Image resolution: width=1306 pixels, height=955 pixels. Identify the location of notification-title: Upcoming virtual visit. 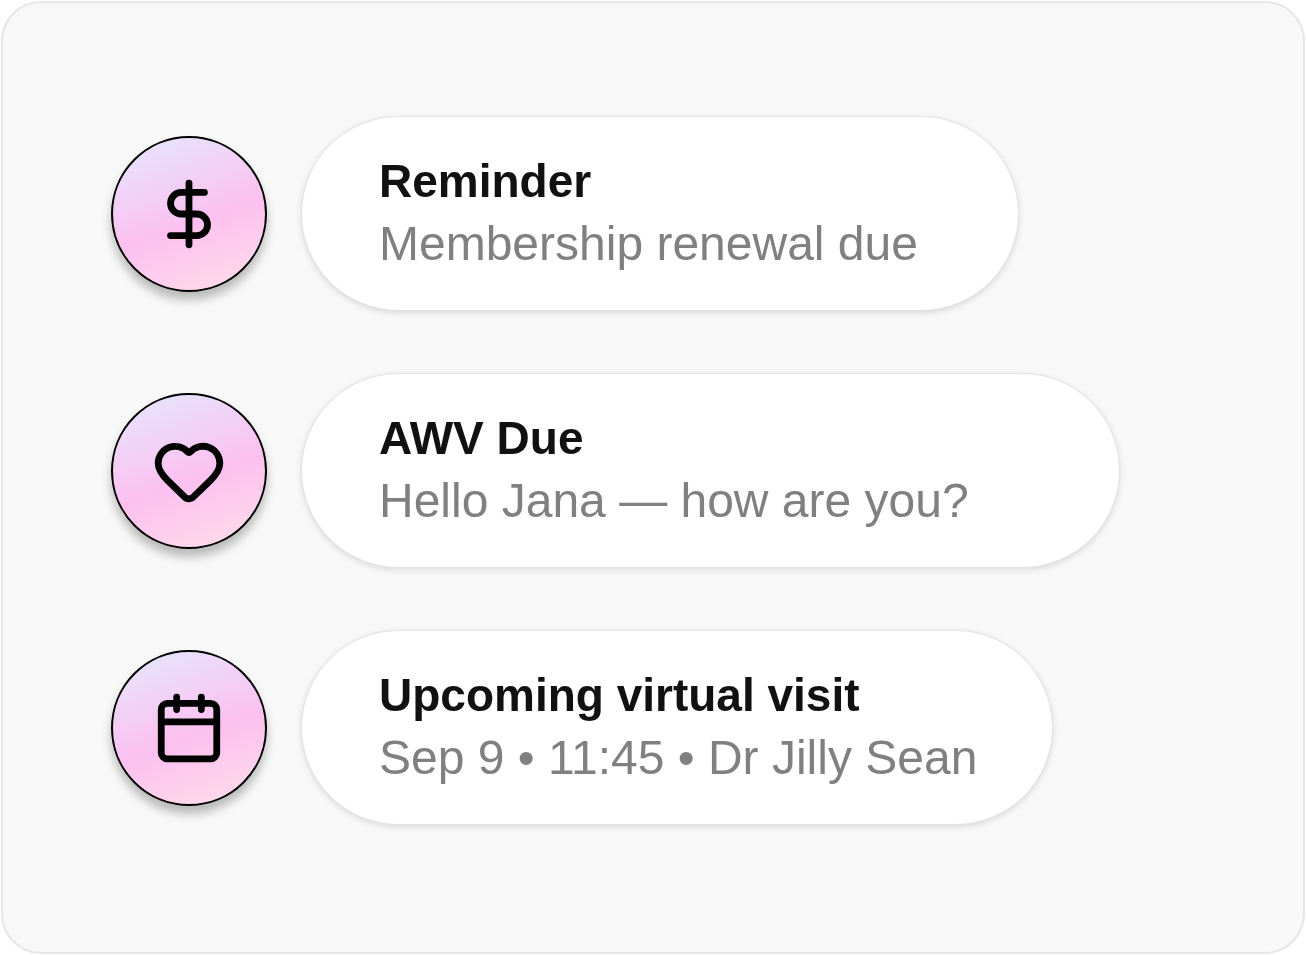
(620, 695).